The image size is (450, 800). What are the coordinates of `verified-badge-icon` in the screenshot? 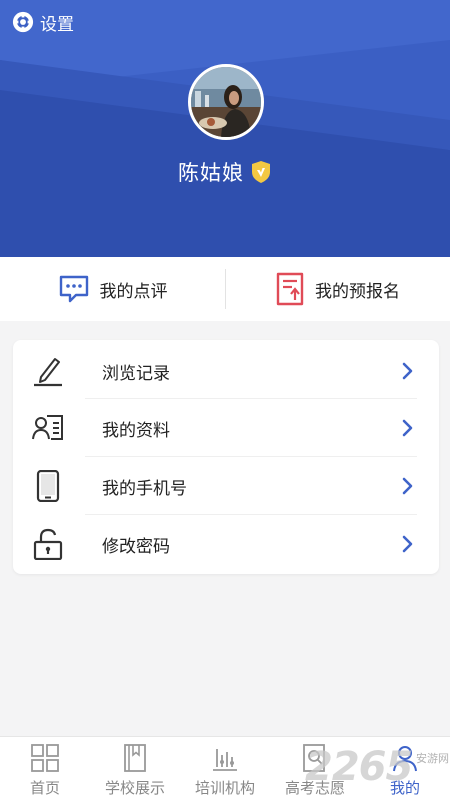 It's located at (261, 172).